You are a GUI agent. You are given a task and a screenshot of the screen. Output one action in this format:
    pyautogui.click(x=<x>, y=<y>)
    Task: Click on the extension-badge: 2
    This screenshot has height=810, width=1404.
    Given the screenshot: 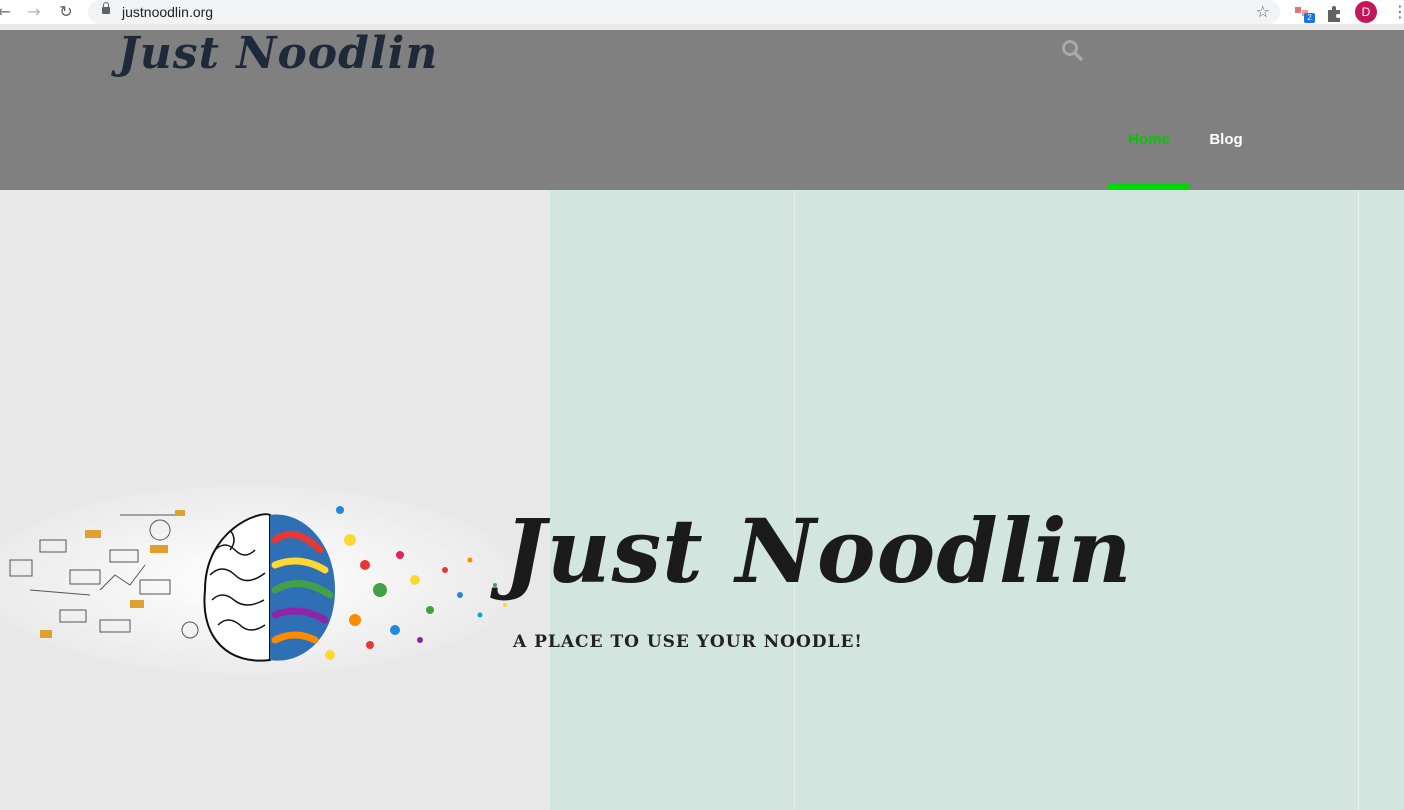 What is the action you would take?
    pyautogui.click(x=1309, y=18)
    